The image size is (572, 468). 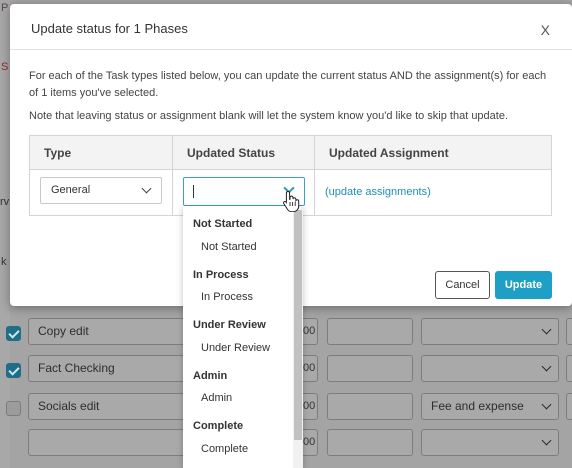 What do you see at coordinates (58, 153) in the screenshot?
I see `column-header-type: Type` at bounding box center [58, 153].